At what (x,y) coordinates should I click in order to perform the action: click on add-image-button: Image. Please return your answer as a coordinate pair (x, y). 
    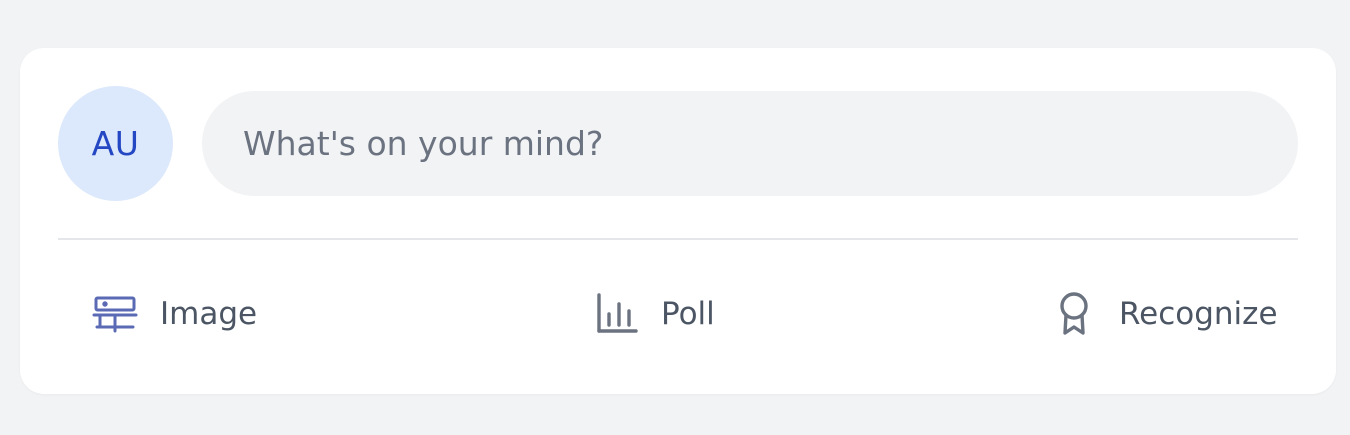
    Looking at the image, I should click on (173, 314).